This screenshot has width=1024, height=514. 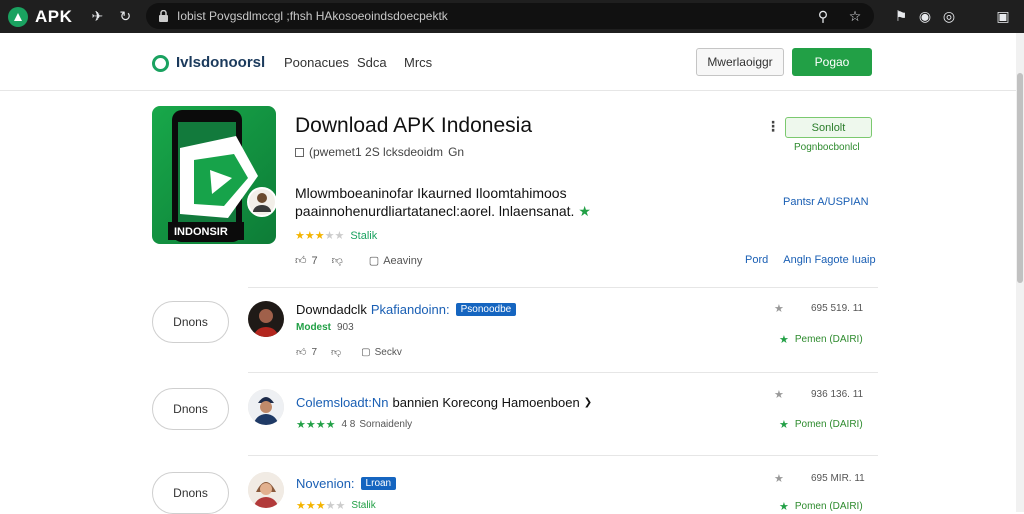 What do you see at coordinates (125, 16) in the screenshot?
I see `reload-icon: ↻` at bounding box center [125, 16].